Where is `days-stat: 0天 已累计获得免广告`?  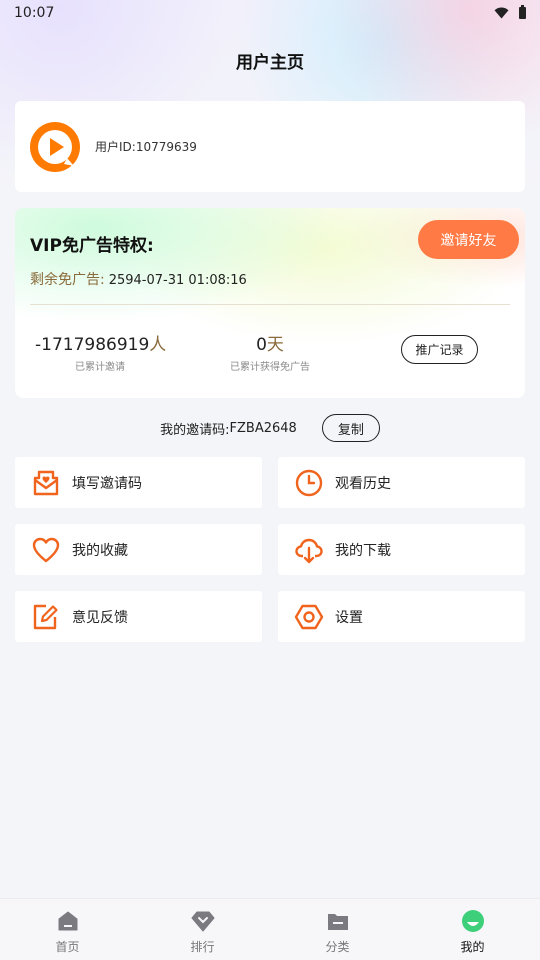
days-stat: 0天 已累计获得免广告 is located at coordinates (270, 351).